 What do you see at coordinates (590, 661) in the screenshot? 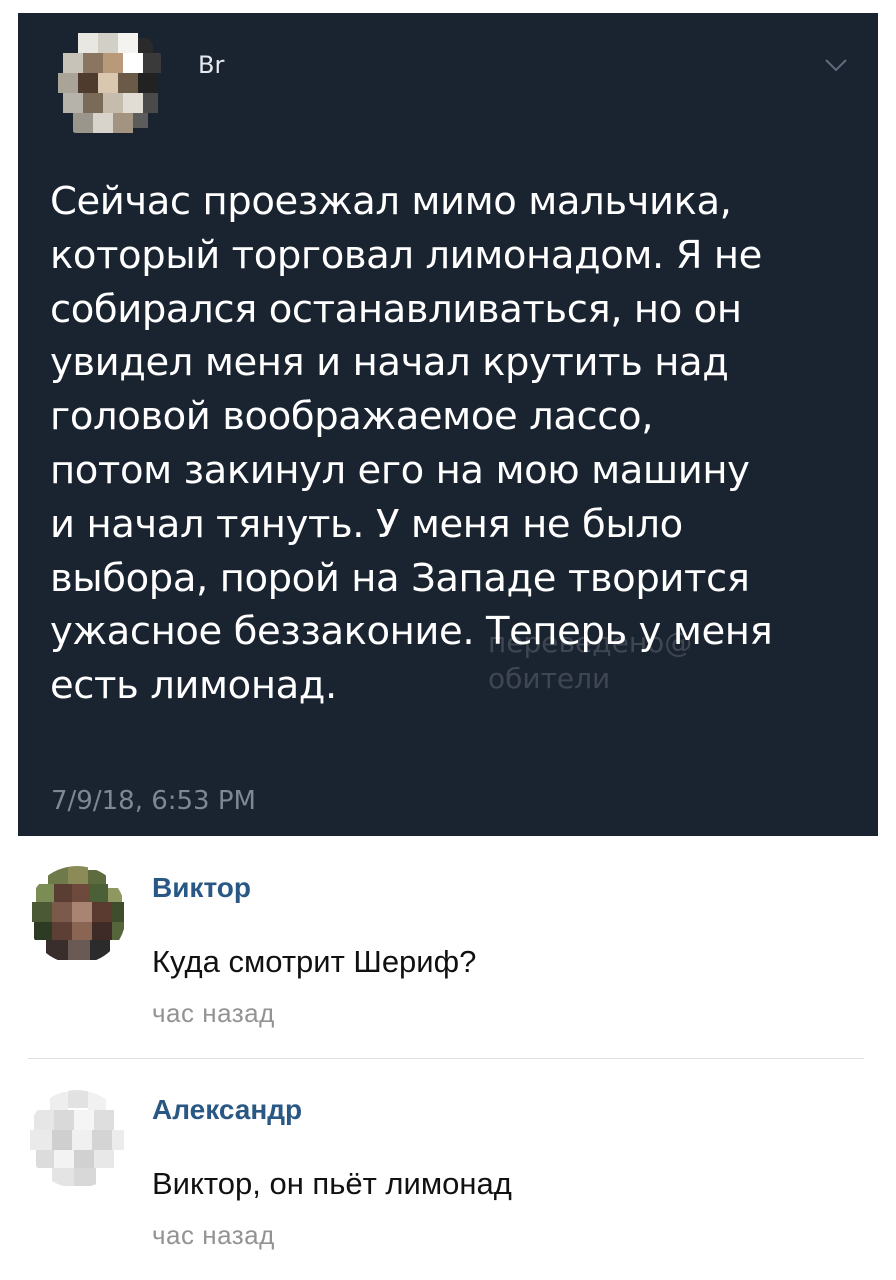
I see `watermark: переведено@ обители` at bounding box center [590, 661].